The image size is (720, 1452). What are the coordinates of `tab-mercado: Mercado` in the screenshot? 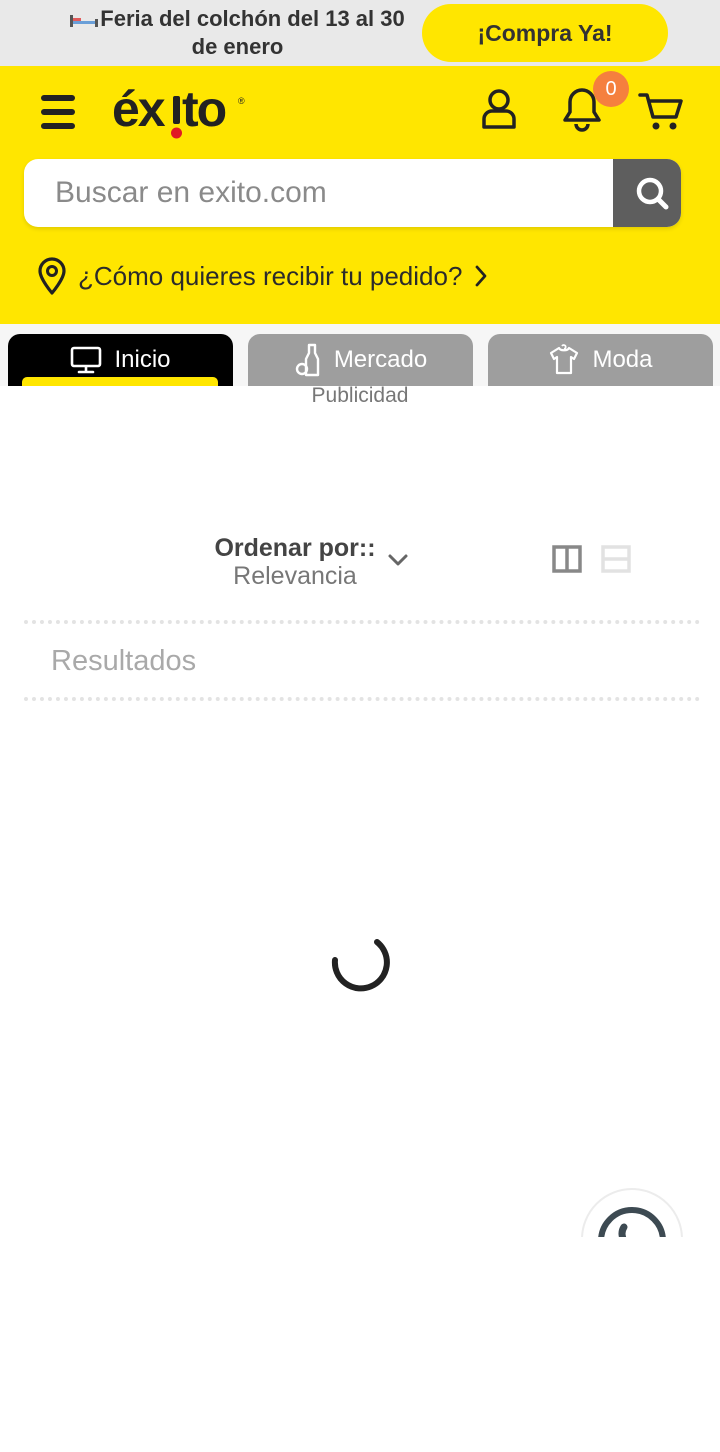 It's located at (360, 360).